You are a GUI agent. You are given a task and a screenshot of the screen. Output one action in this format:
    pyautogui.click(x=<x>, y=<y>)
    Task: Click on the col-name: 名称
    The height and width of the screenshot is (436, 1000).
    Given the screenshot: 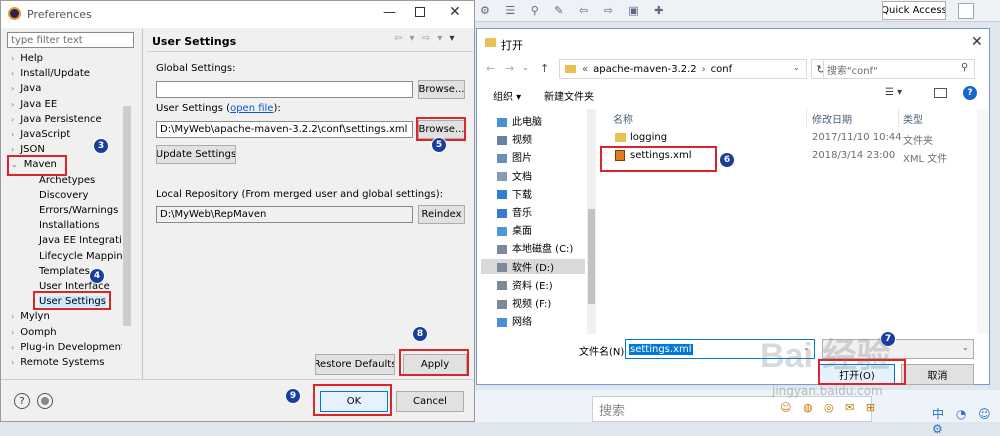 What is the action you would take?
    pyautogui.click(x=623, y=118)
    